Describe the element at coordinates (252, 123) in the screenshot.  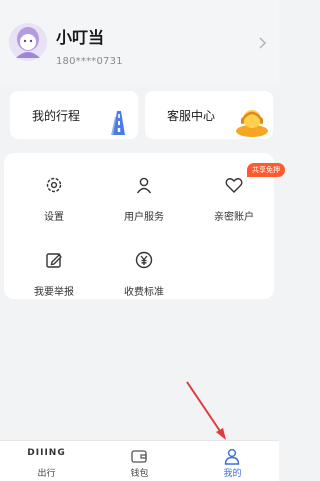
I see `customer-service-icon` at that location.